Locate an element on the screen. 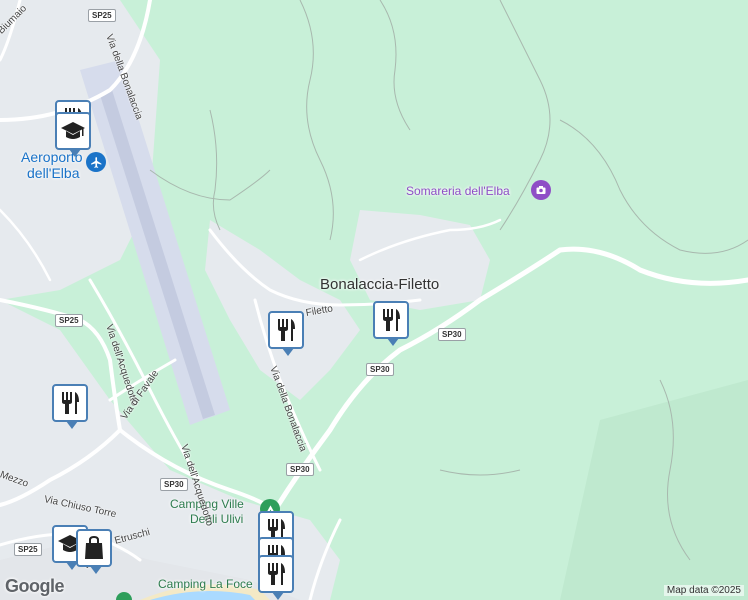 This screenshot has height=600, width=748. shopping-bag-icon is located at coordinates (94, 547).